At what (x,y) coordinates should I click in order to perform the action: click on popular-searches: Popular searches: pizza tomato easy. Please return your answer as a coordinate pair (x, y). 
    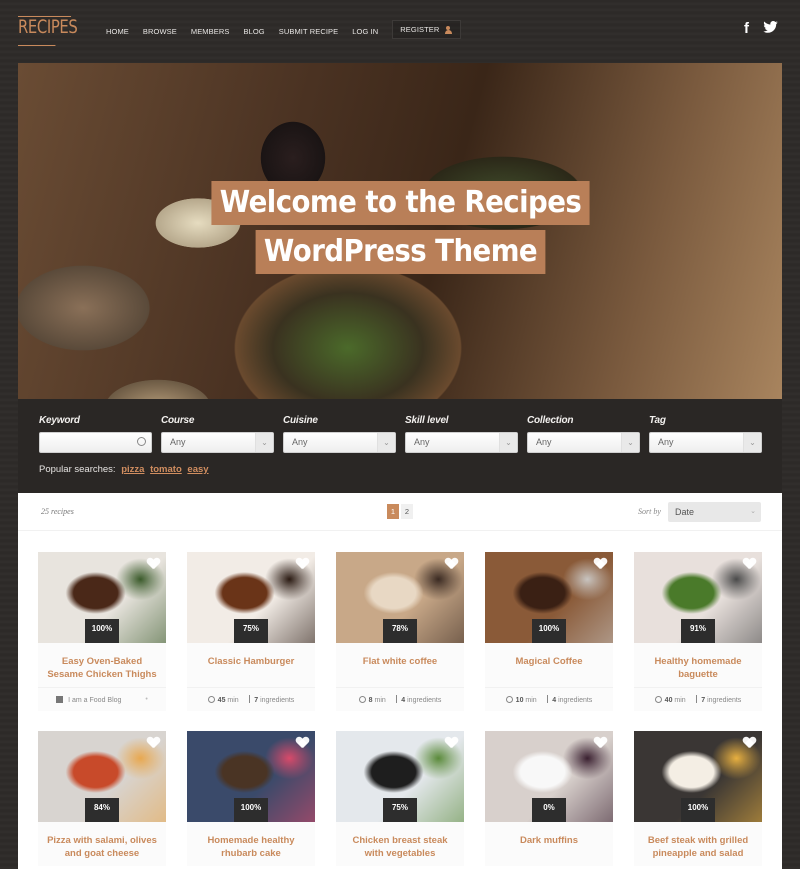
    Looking at the image, I should click on (124, 469).